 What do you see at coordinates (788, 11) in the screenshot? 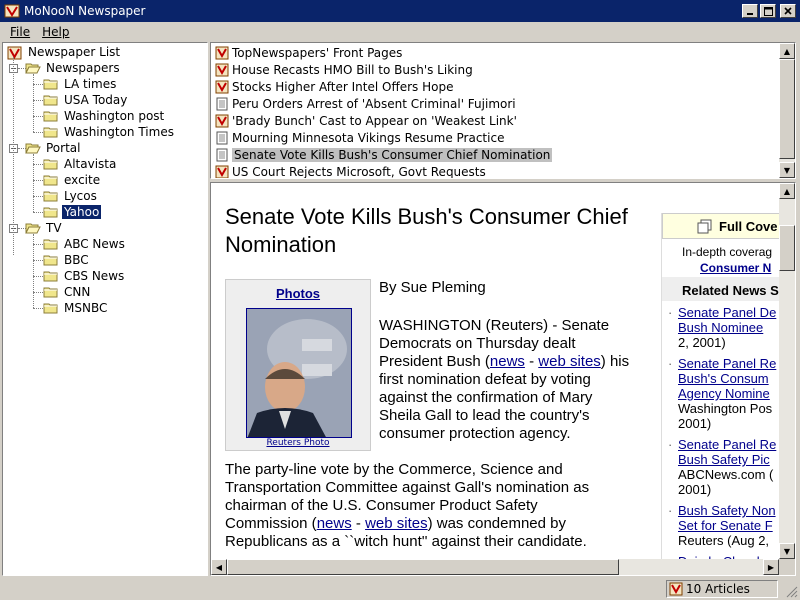
I see `close-button` at bounding box center [788, 11].